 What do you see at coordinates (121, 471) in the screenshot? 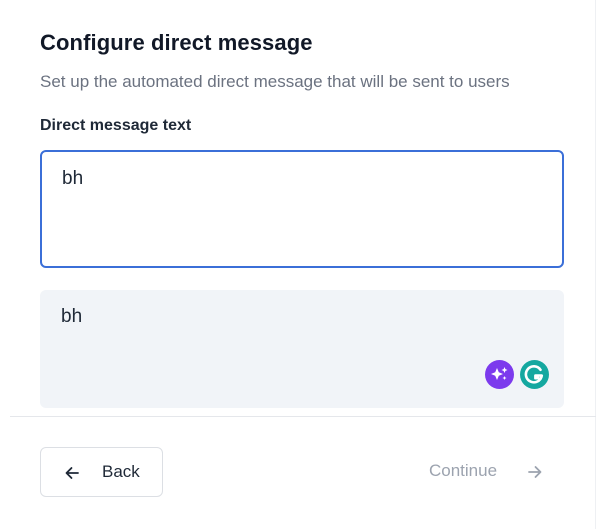
I see `back-button-label: Back` at bounding box center [121, 471].